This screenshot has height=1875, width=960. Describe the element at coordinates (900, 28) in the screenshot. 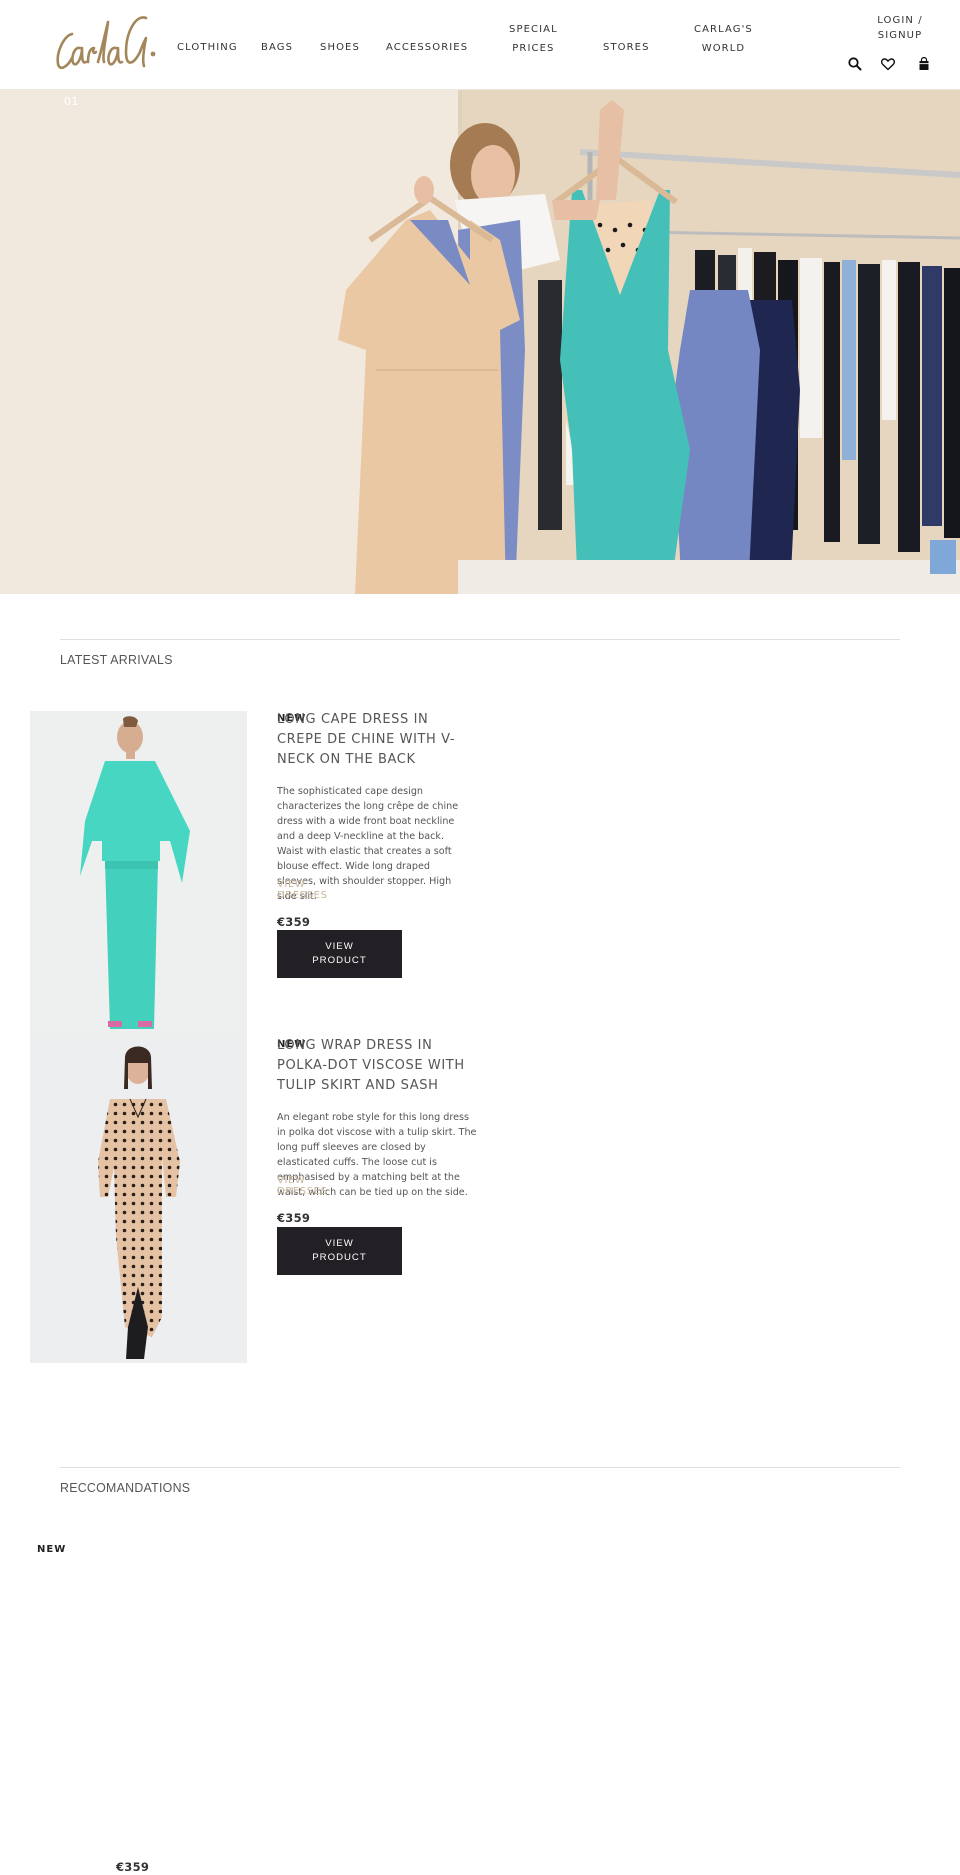

I see `login-signup-link: LOGIN / SIGNUP` at that location.